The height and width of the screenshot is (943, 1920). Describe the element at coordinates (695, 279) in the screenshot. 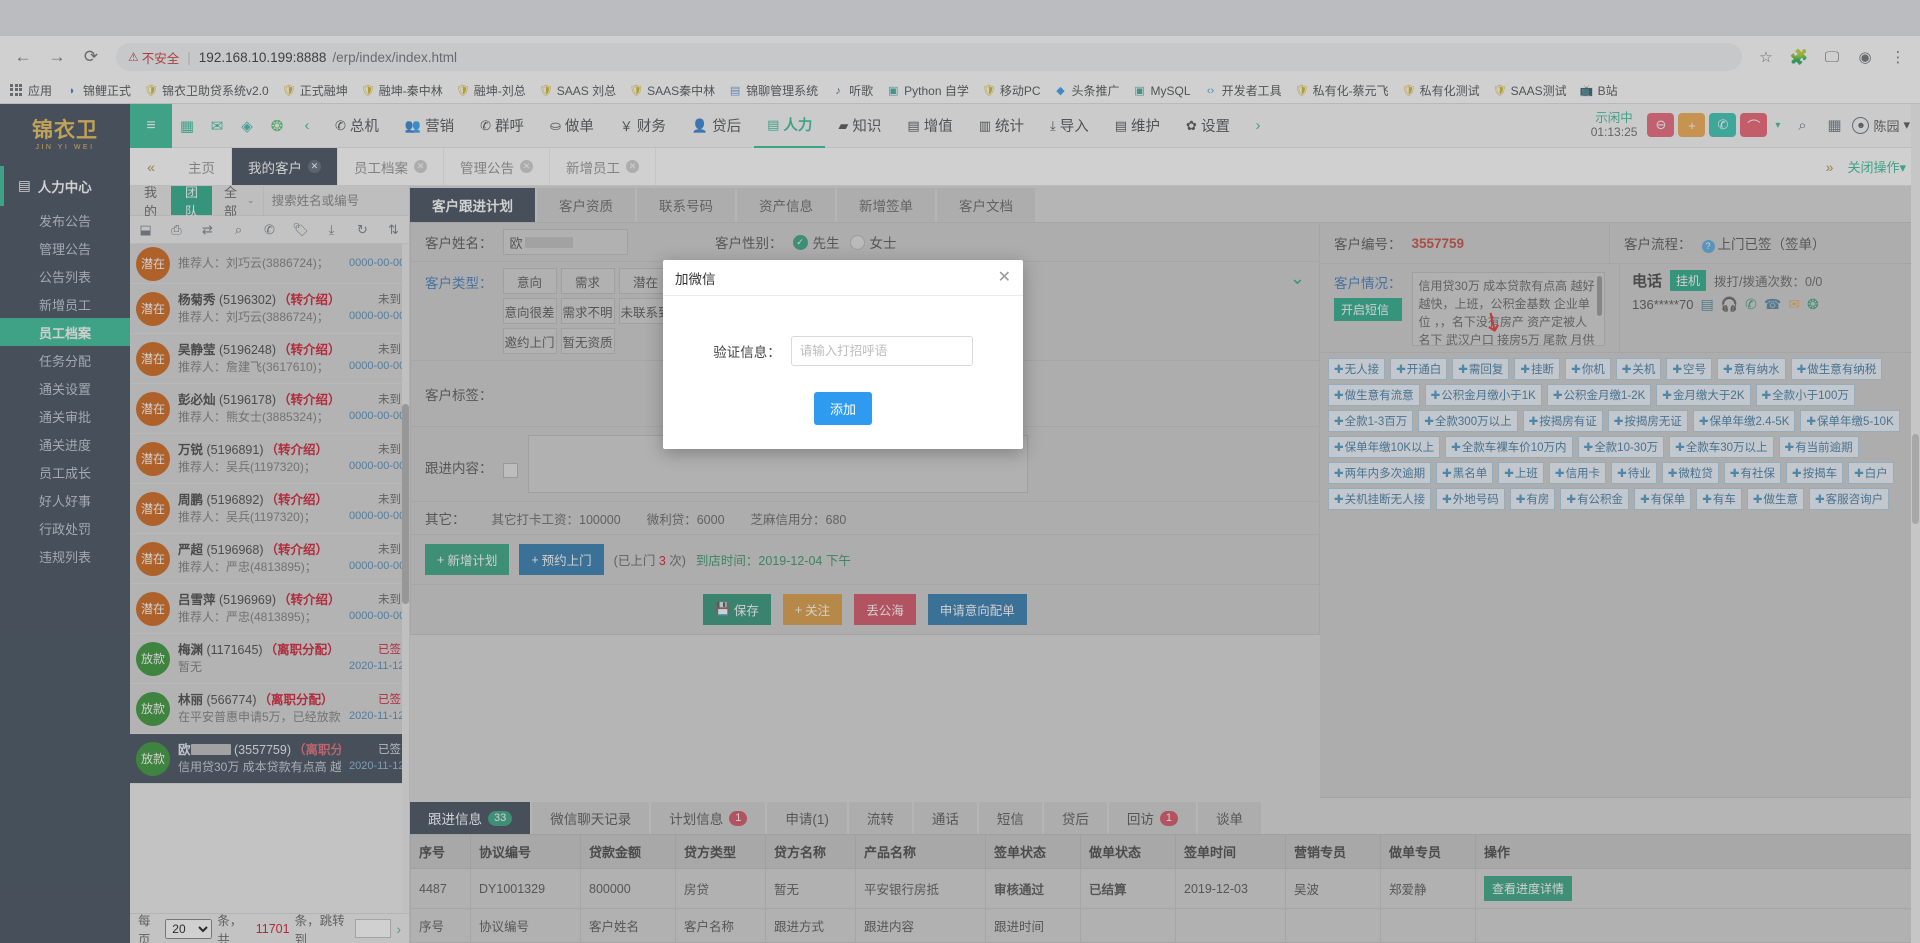

I see `dialog-title: 加微信` at that location.